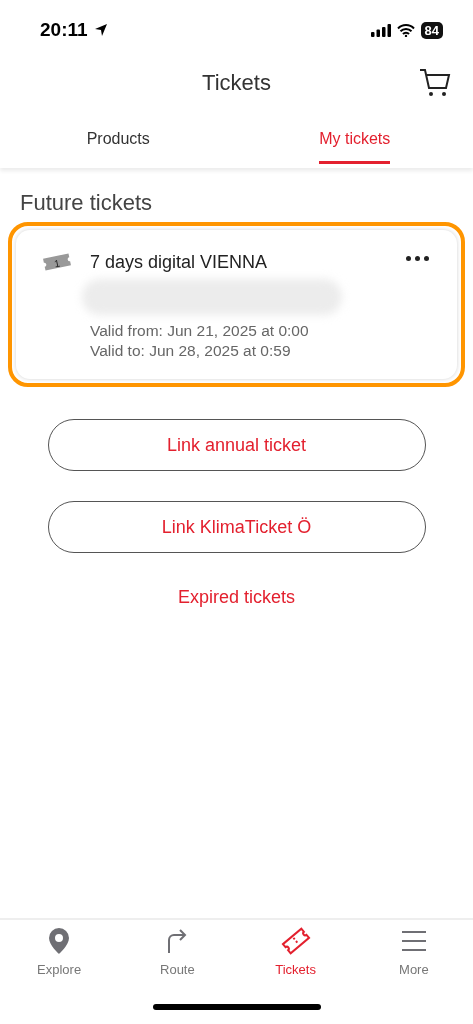 Image resolution: width=473 pixels, height=1024 pixels. What do you see at coordinates (236, 527) in the screenshot?
I see `link-ticket-button: Link KlimaTicket Ö` at bounding box center [236, 527].